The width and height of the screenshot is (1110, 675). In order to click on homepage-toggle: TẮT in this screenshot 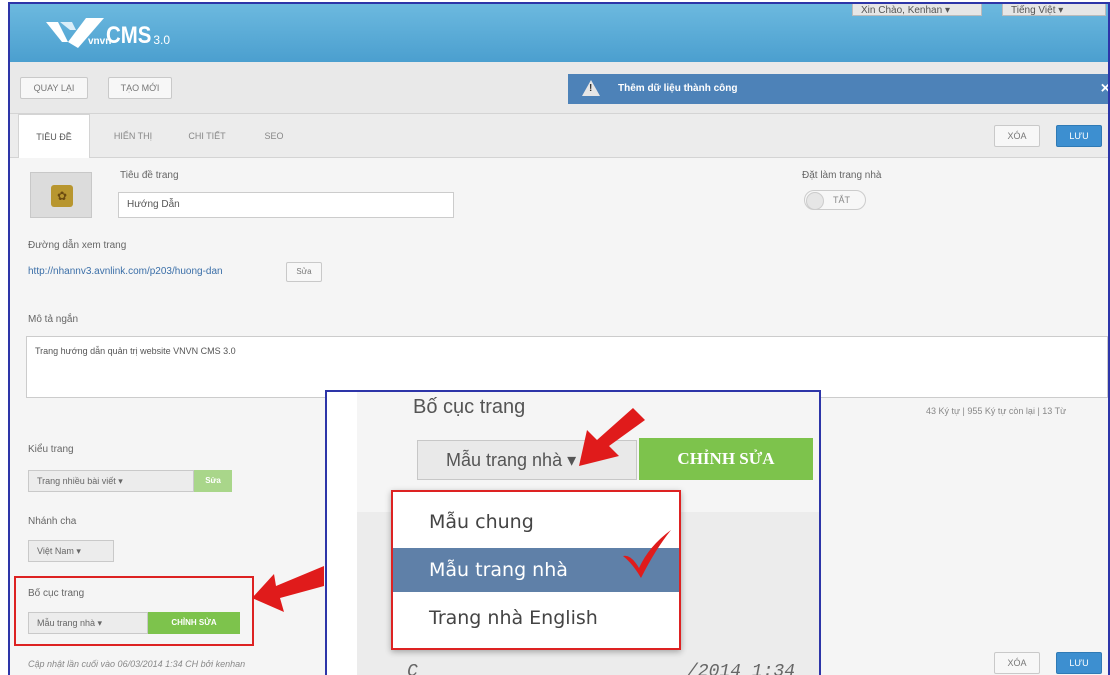, I will do `click(835, 200)`.